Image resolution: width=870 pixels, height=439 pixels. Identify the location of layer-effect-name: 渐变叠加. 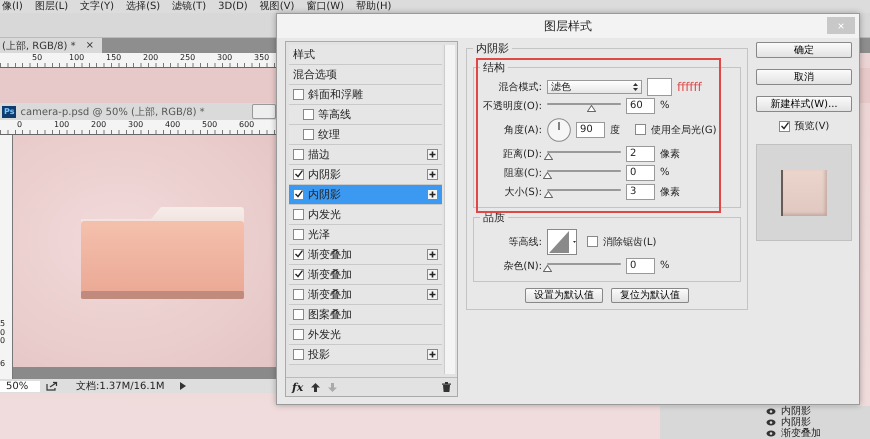
(801, 433).